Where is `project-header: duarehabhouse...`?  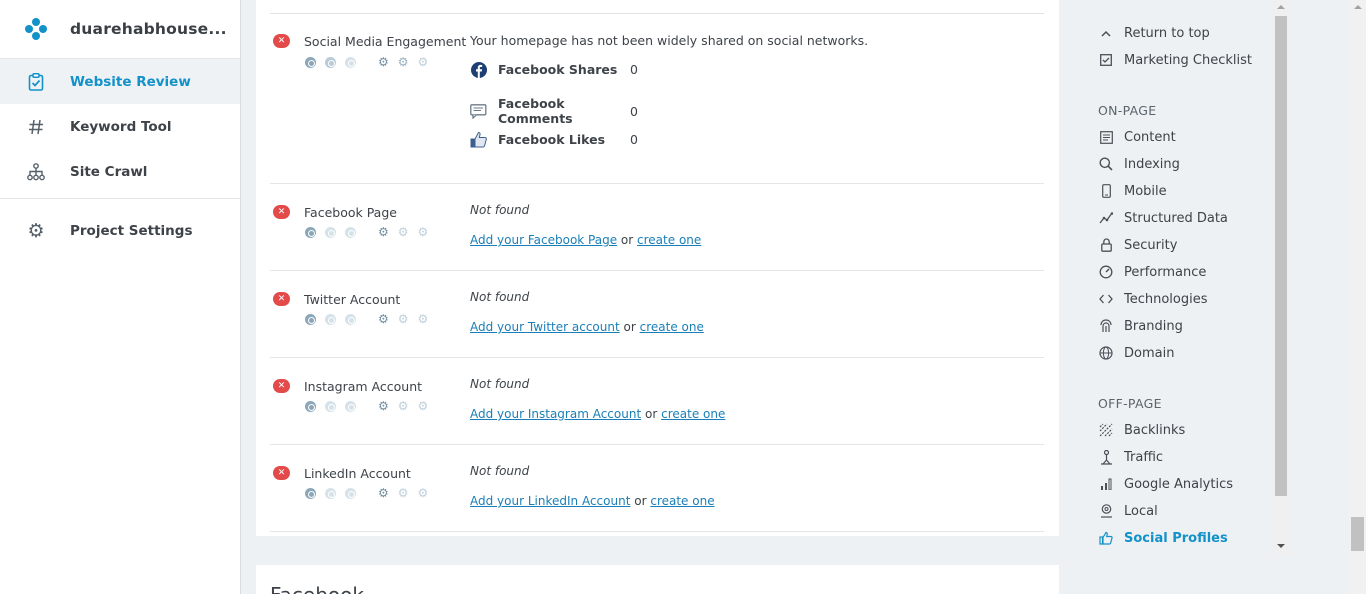
project-header: duarehabhouse... is located at coordinates (120, 29).